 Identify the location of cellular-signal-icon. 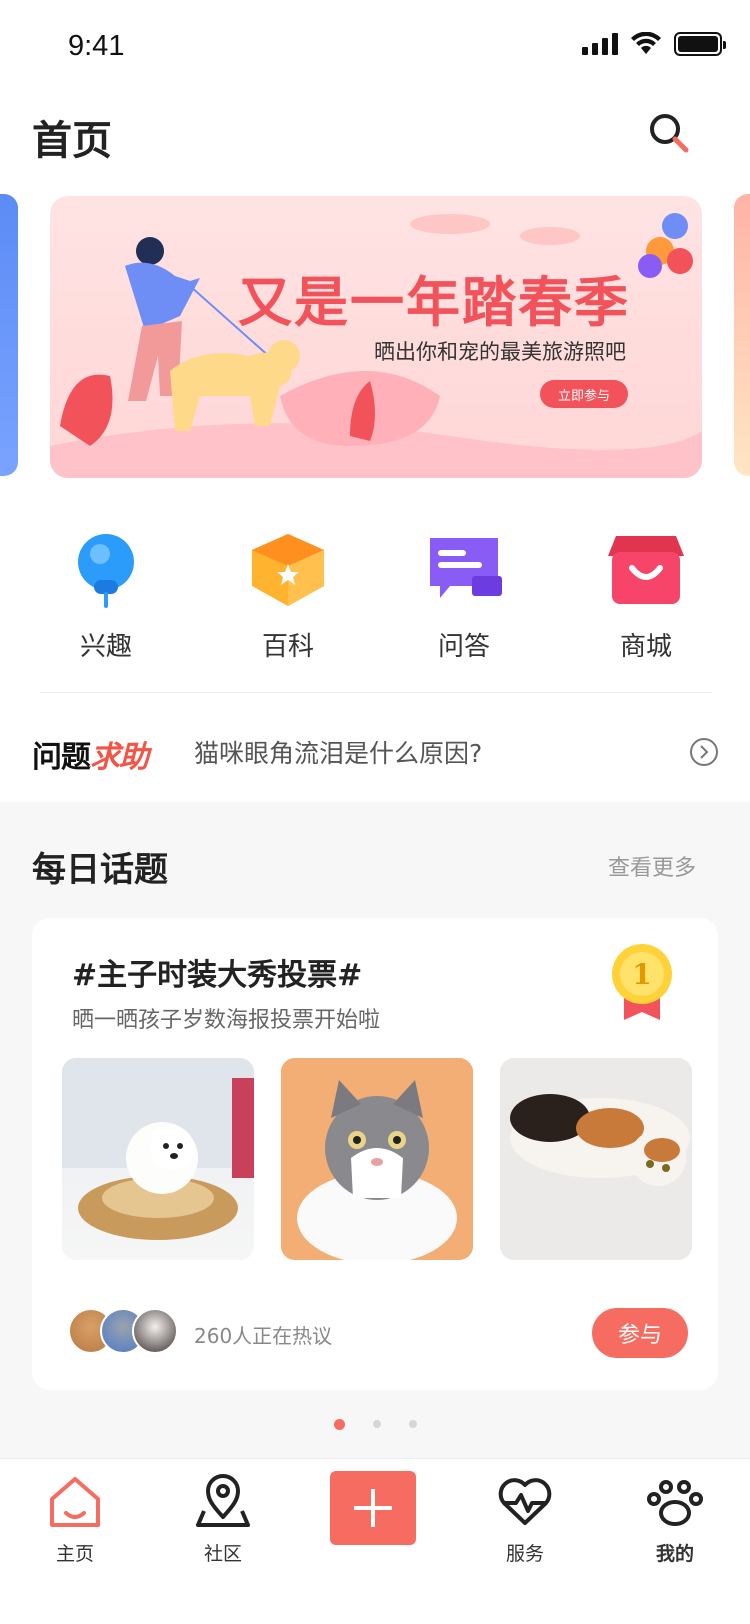
(600, 44).